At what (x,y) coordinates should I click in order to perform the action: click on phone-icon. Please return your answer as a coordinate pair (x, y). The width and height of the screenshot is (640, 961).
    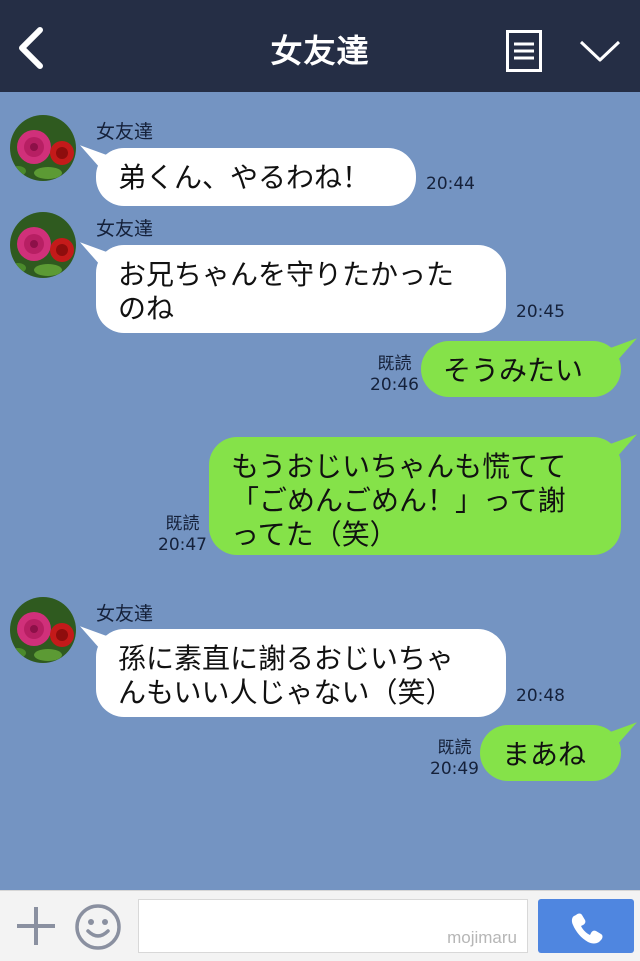
    Looking at the image, I should click on (587, 928).